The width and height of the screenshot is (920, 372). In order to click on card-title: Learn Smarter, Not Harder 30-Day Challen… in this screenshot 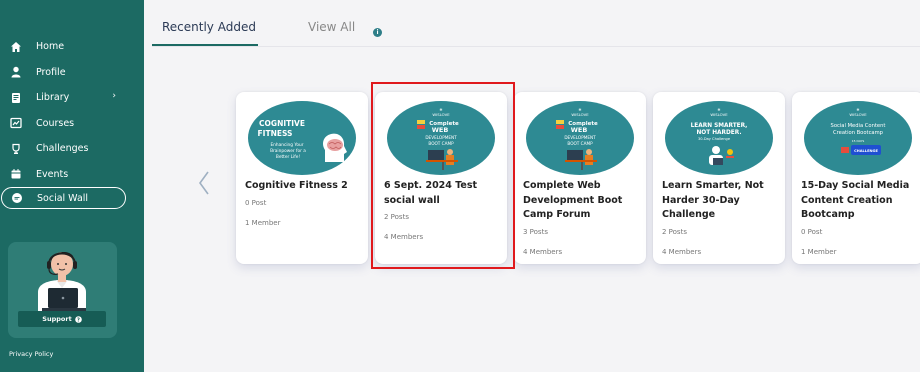, I will do `click(713, 200)`.